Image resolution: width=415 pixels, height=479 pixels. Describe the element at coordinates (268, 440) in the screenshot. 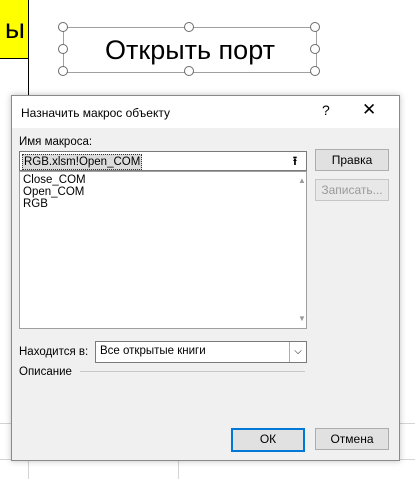

I see `ok-button: ОК` at that location.